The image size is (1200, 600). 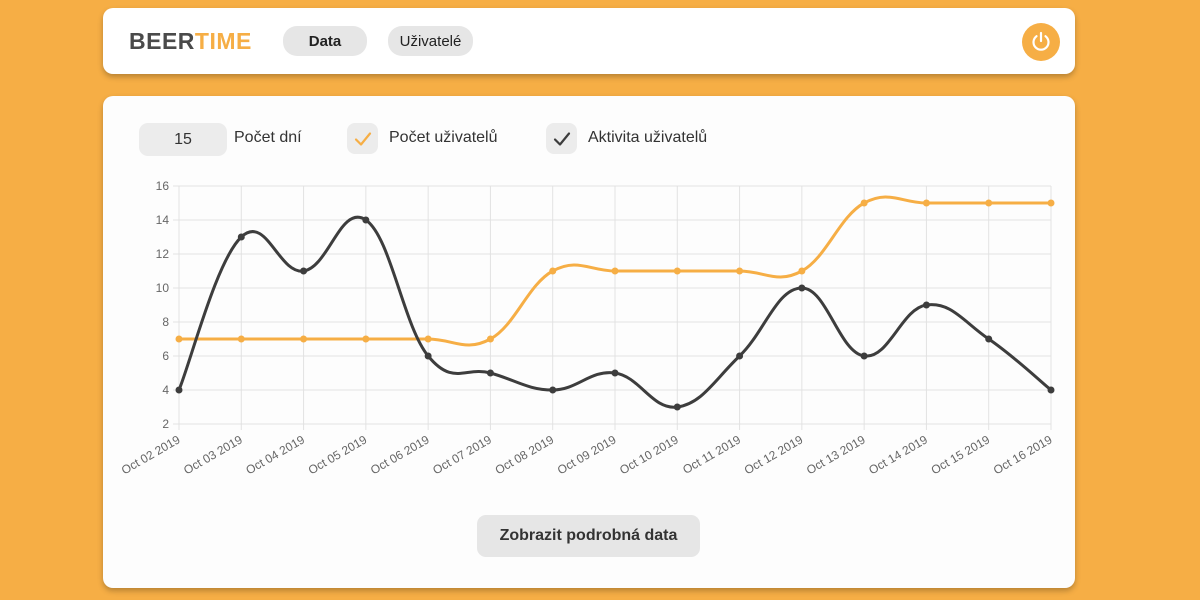 I want to click on x-tick-label: Oct 15 2019, so click(x=961, y=454).